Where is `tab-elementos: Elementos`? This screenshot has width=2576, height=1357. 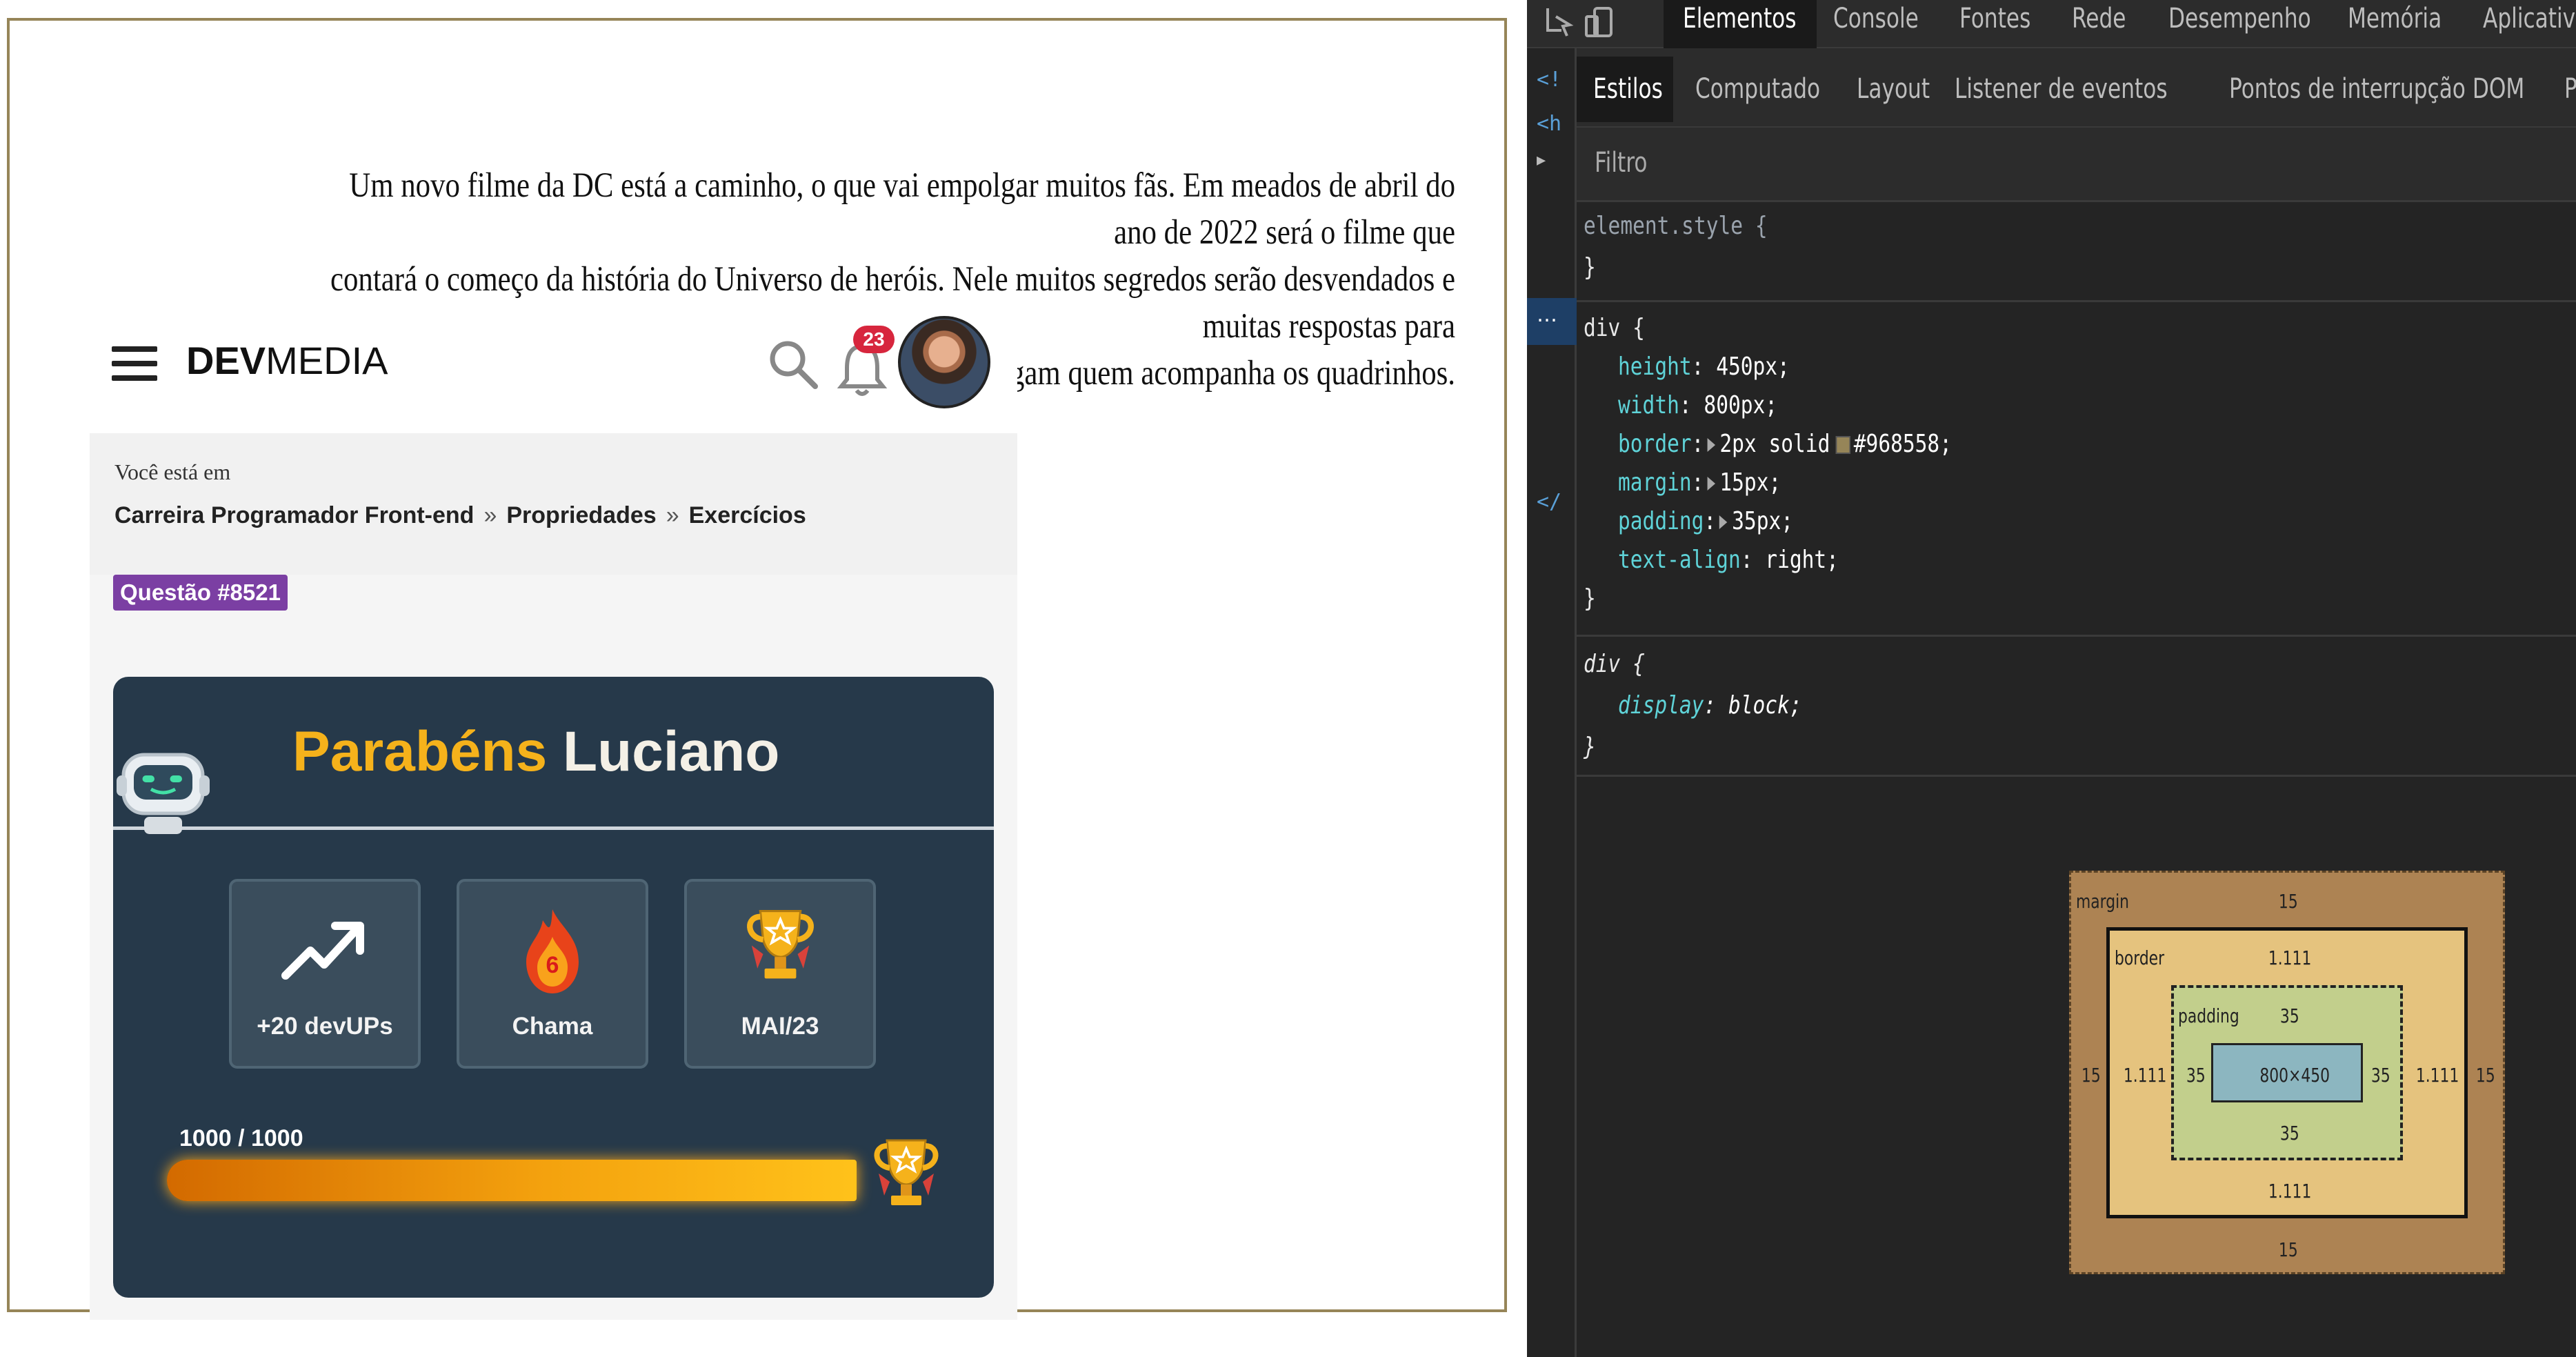 tab-elementos: Elementos is located at coordinates (1740, 24).